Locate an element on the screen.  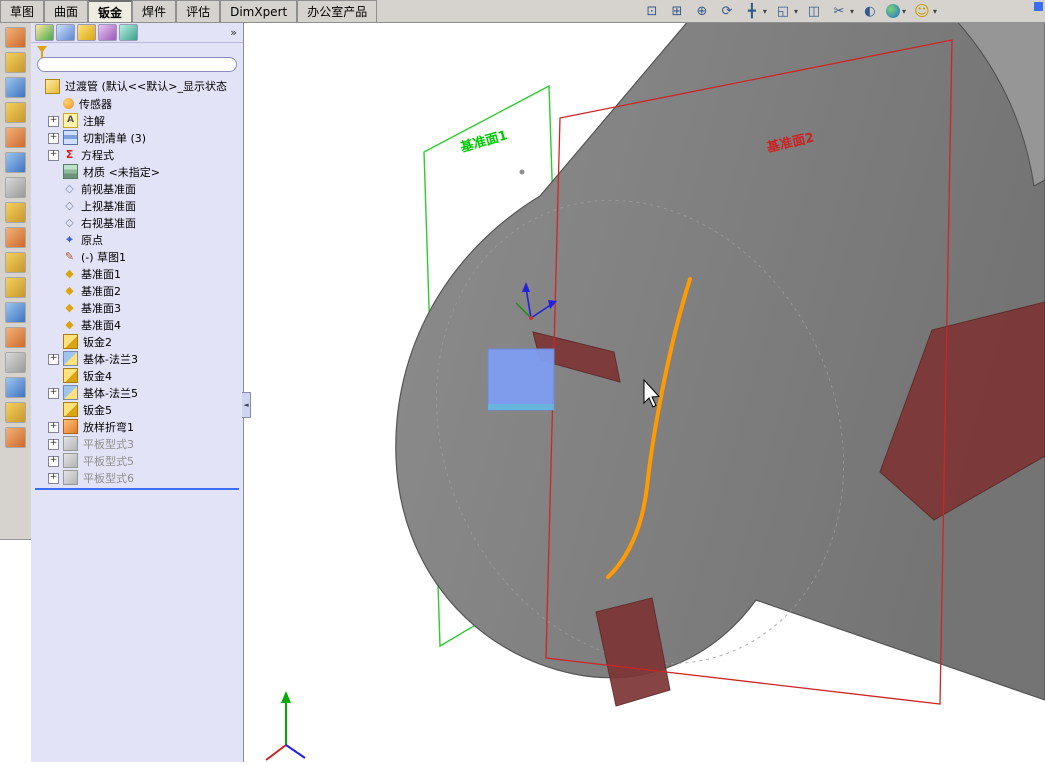
tab-sketch: 草图 is located at coordinates (22, 11).